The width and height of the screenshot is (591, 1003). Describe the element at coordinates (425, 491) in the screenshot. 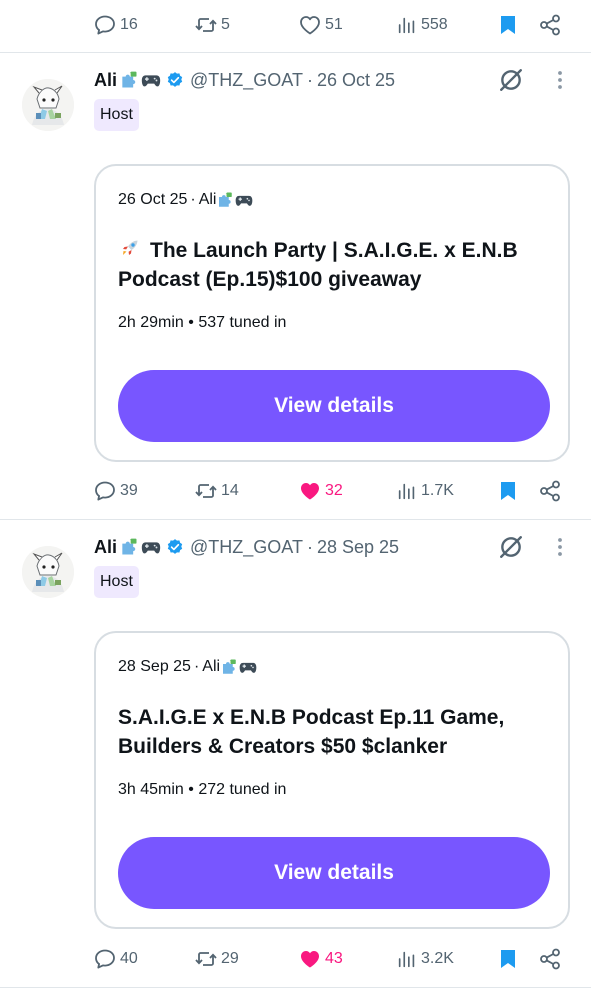

I see `views-button: 1.7K` at that location.